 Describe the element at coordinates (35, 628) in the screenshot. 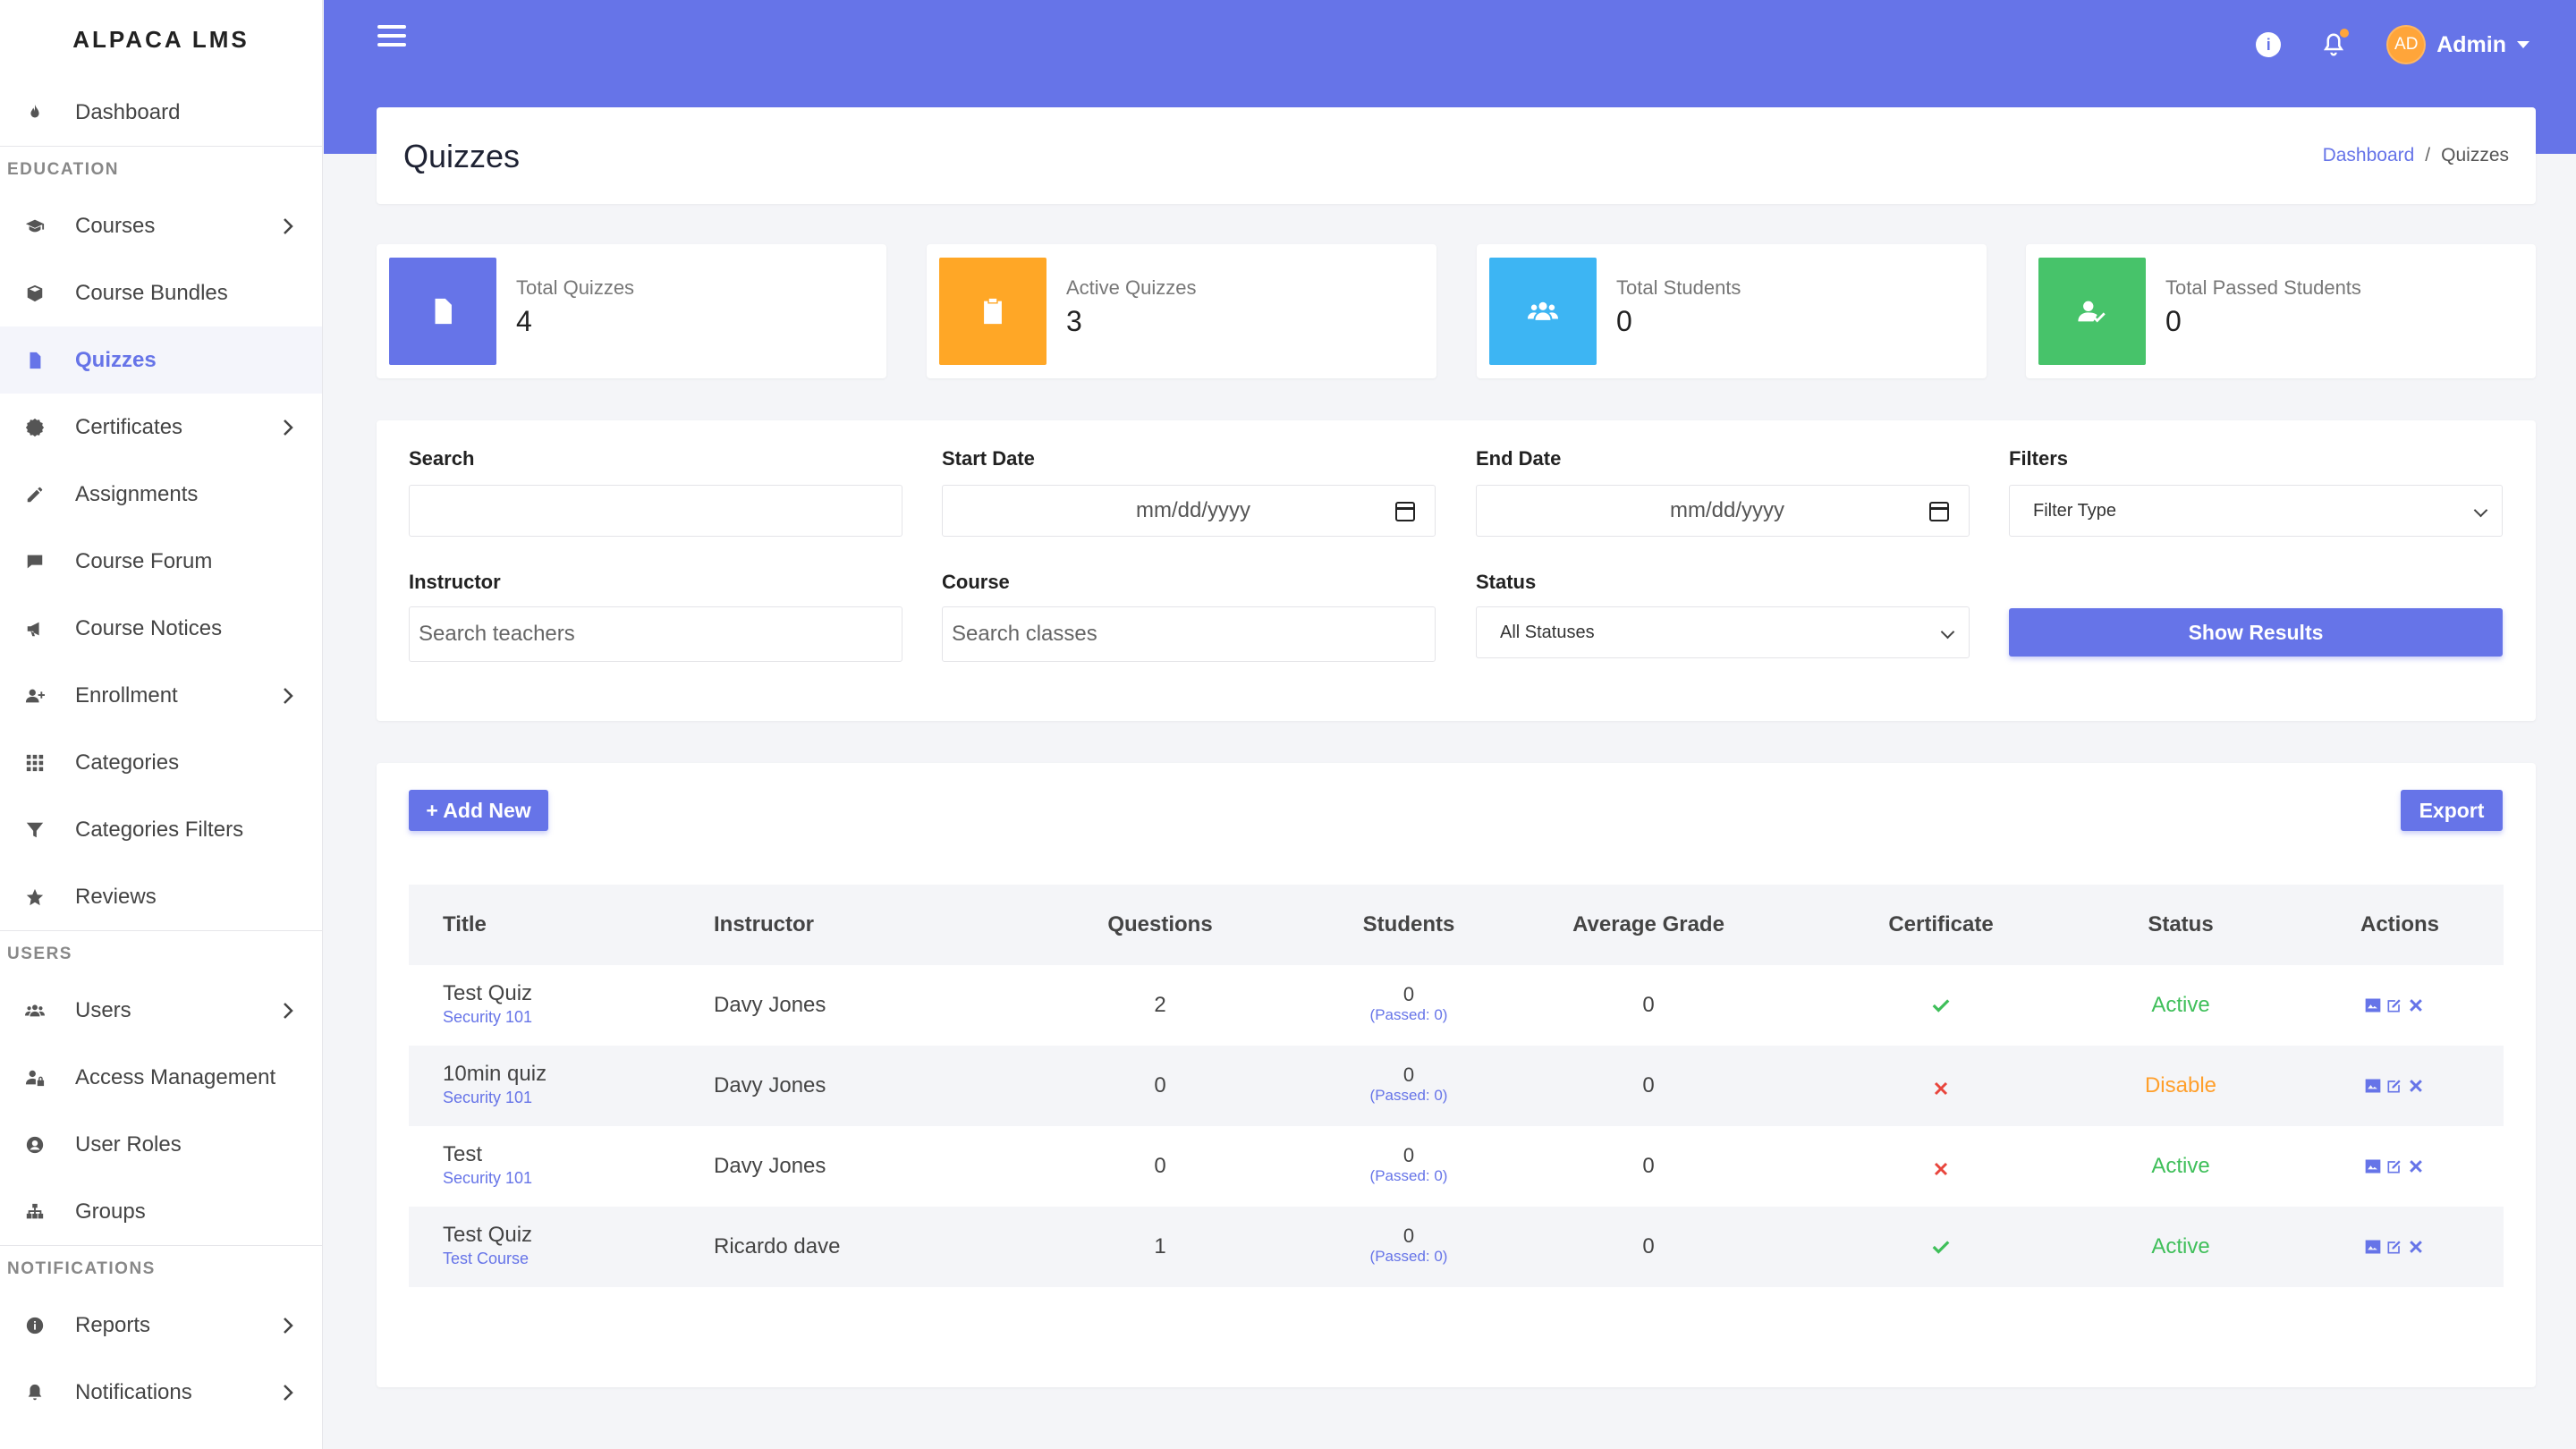

I see `megaphone-icon` at that location.